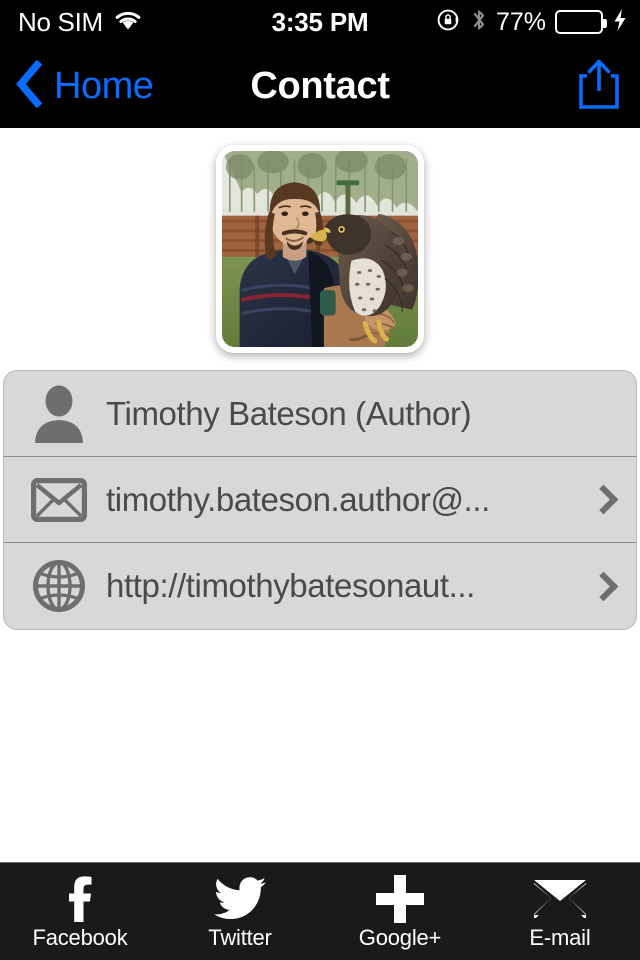 The image size is (640, 960). I want to click on status-bar-right: 77%, so click(532, 22).